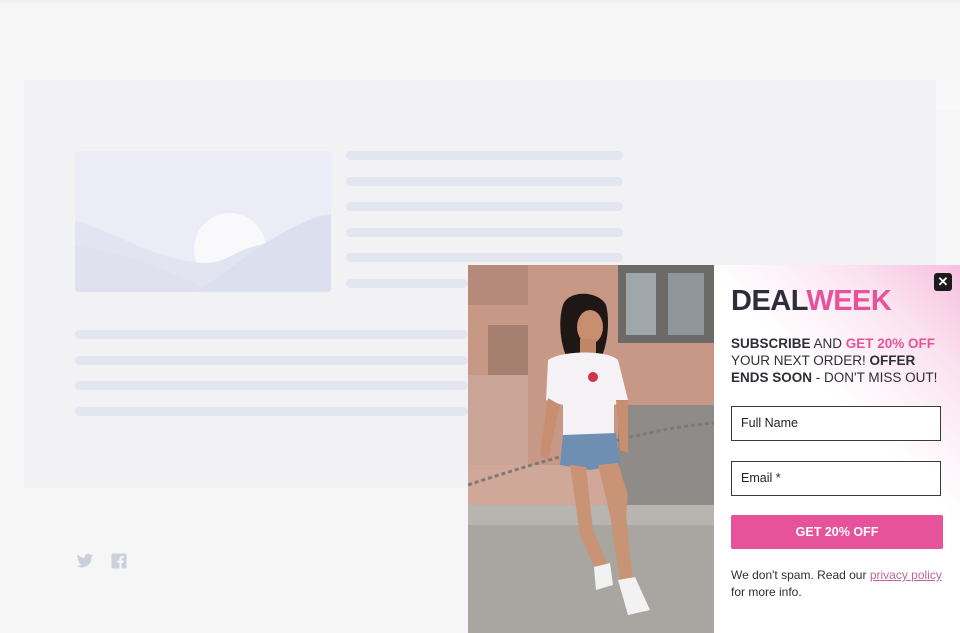  Describe the element at coordinates (875, 377) in the screenshot. I see `offer-dont-miss: - DON'T MISS OUT!` at that location.